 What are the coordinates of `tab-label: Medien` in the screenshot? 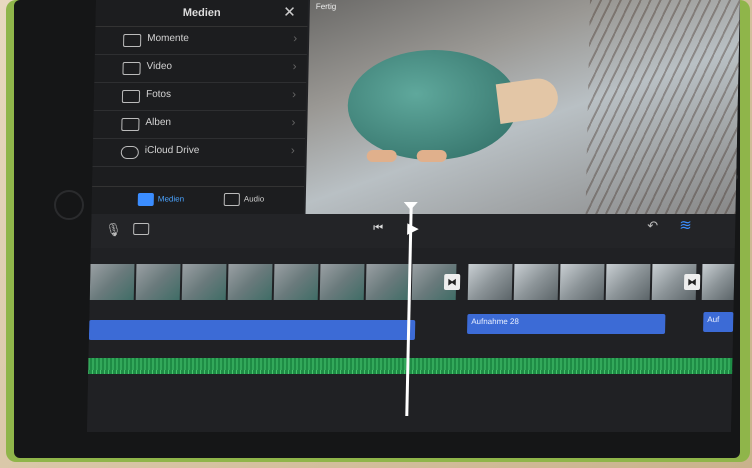 It's located at (171, 199).